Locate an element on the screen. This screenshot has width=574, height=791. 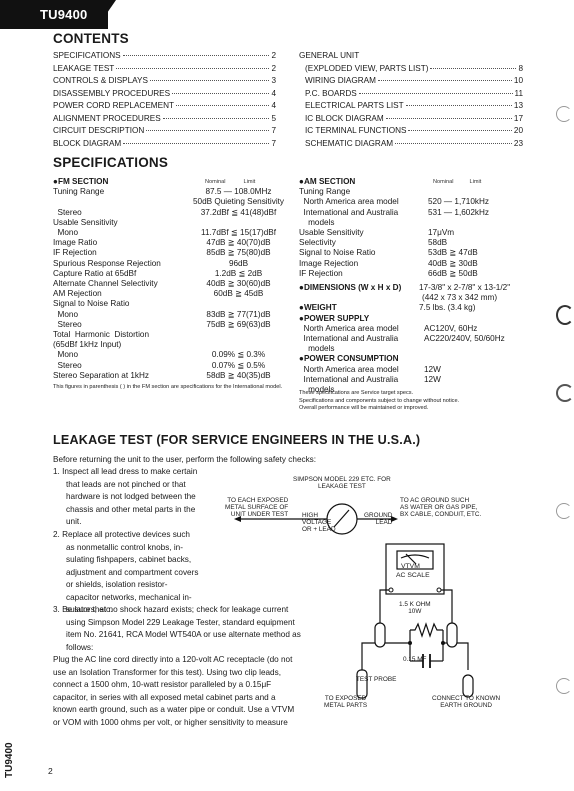
spec-key: IF Rejection is located at coordinates (321, 273).